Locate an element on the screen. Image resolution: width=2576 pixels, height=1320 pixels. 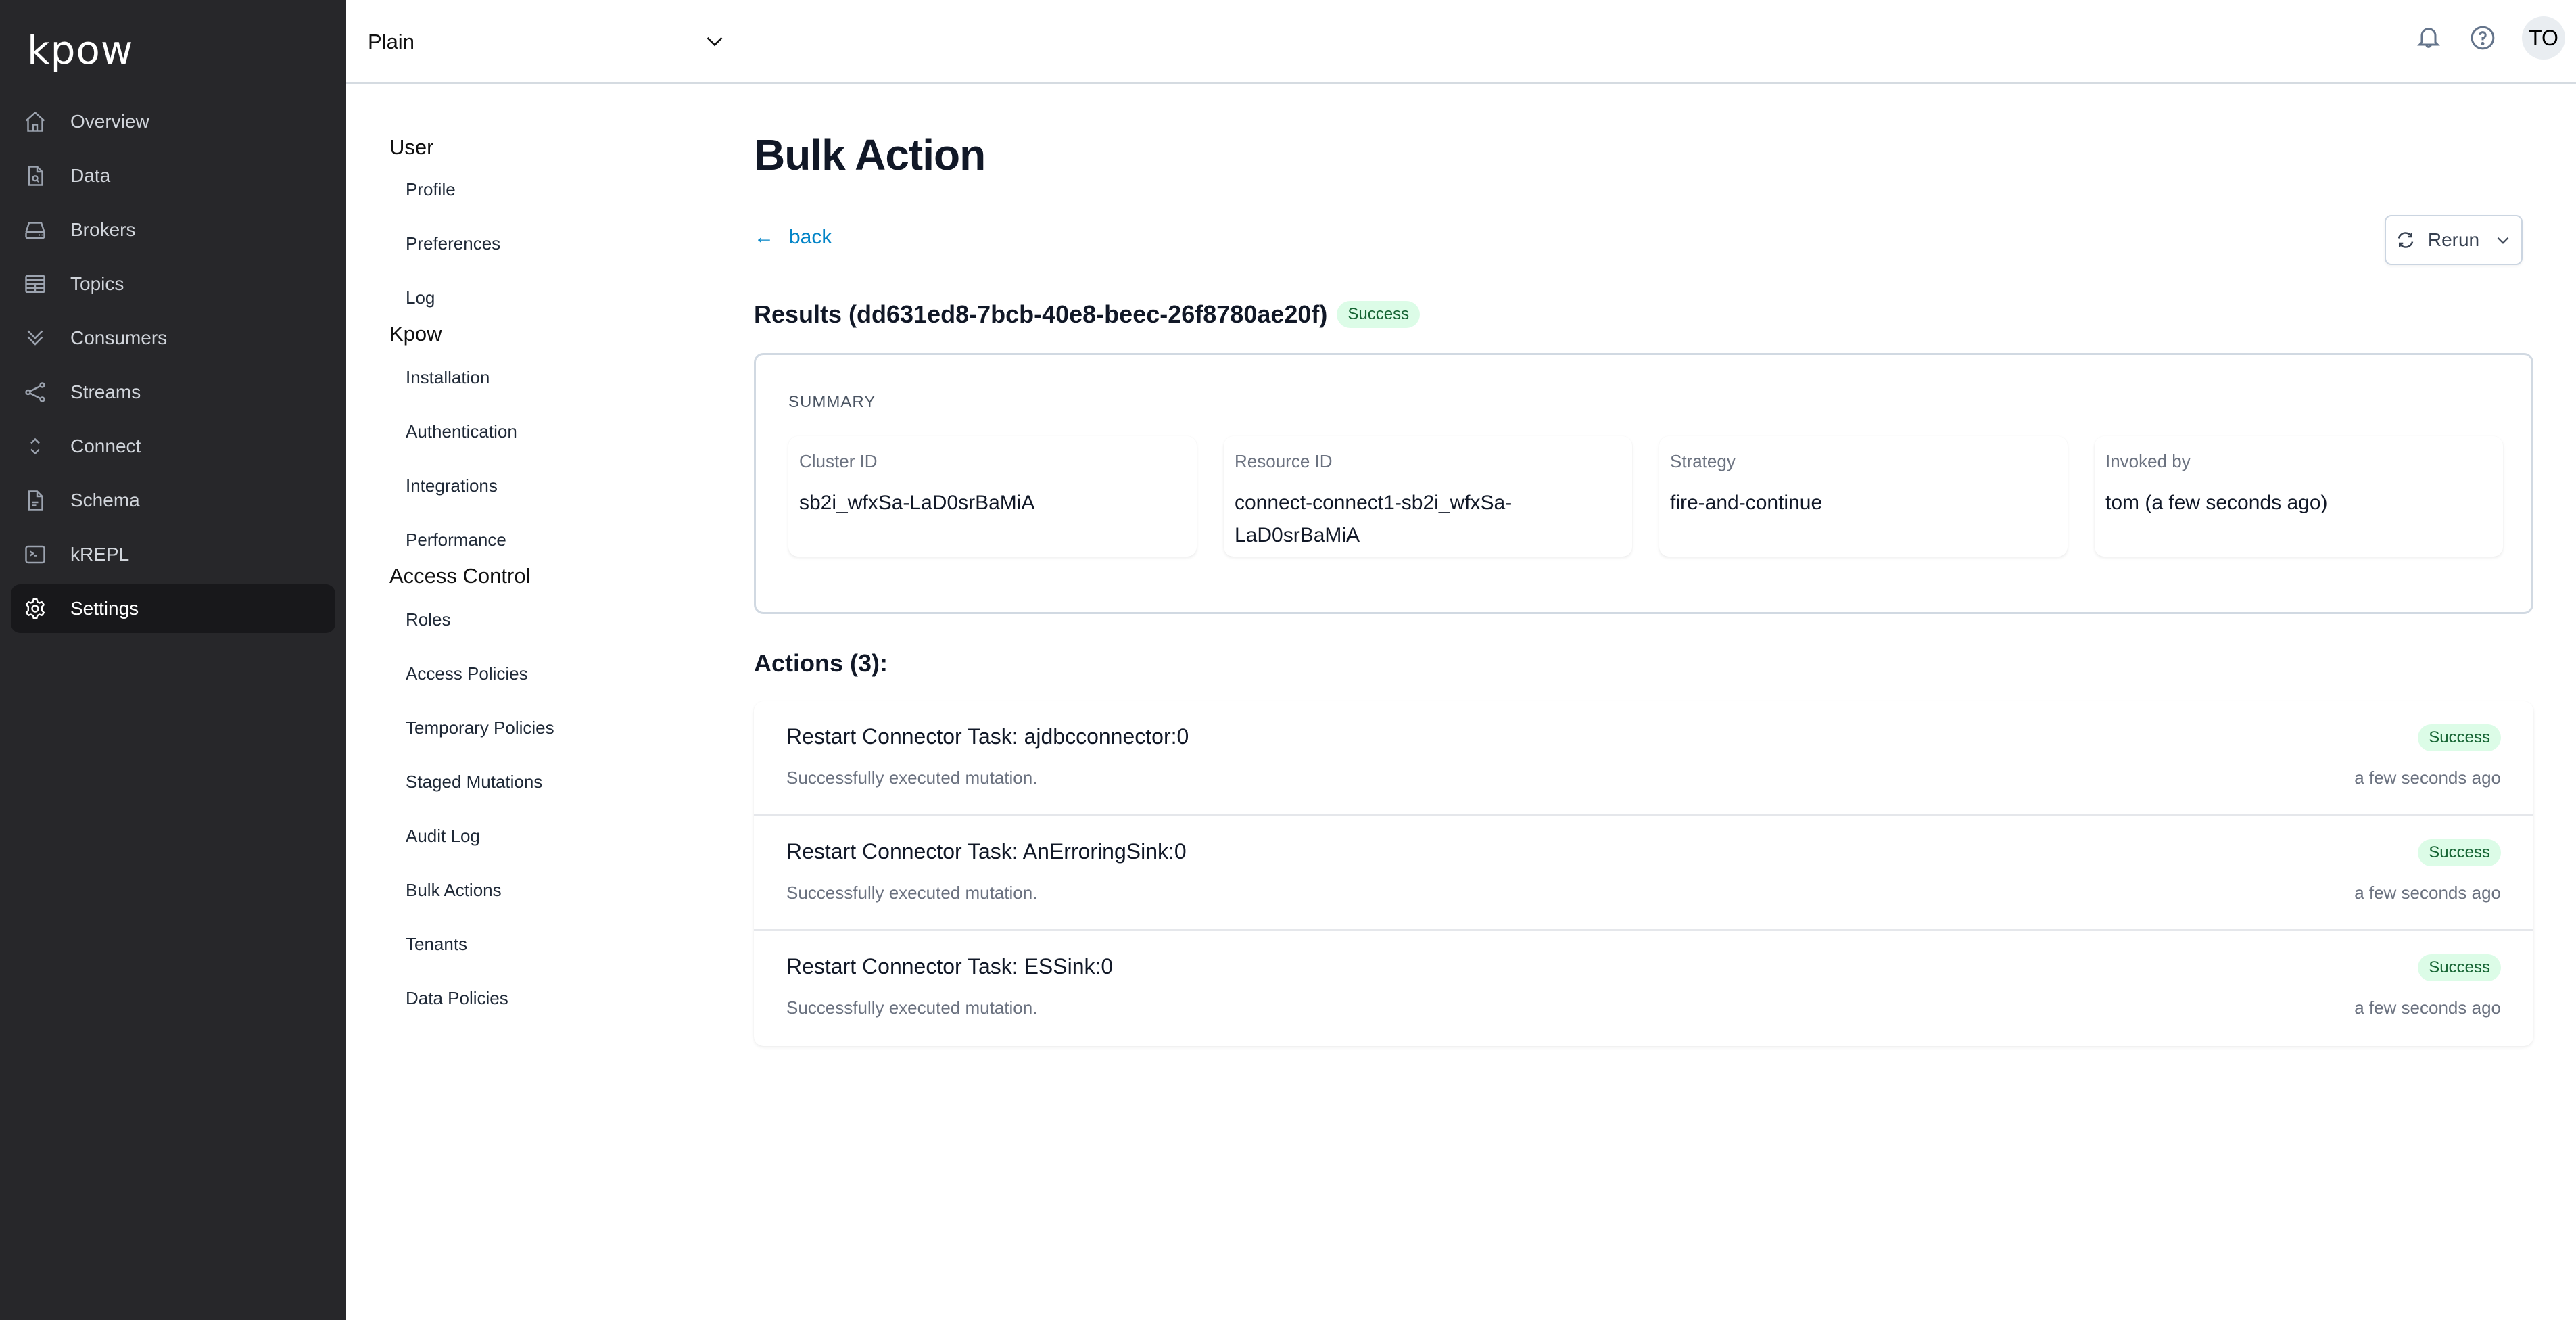
sidebar-item-data: Data is located at coordinates (173, 175).